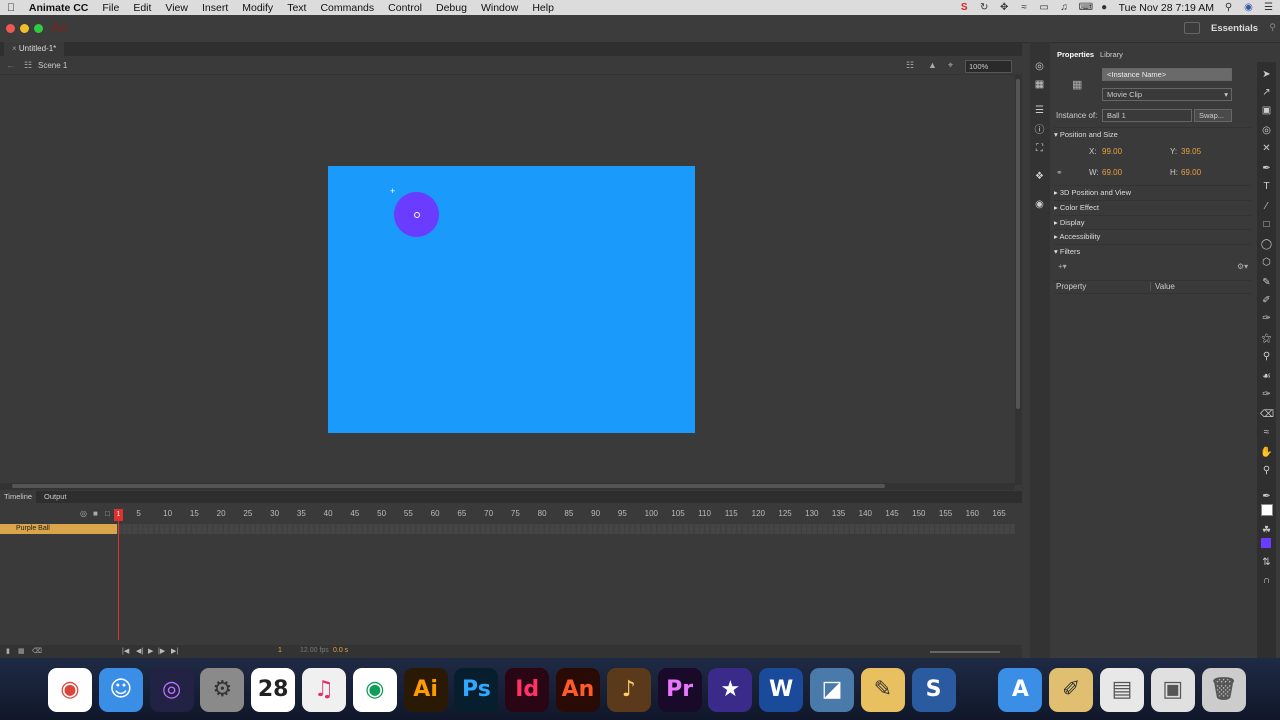 This screenshot has width=1280, height=720. What do you see at coordinates (448, 486) in the screenshot?
I see `horizontal-scroll-thumb` at bounding box center [448, 486].